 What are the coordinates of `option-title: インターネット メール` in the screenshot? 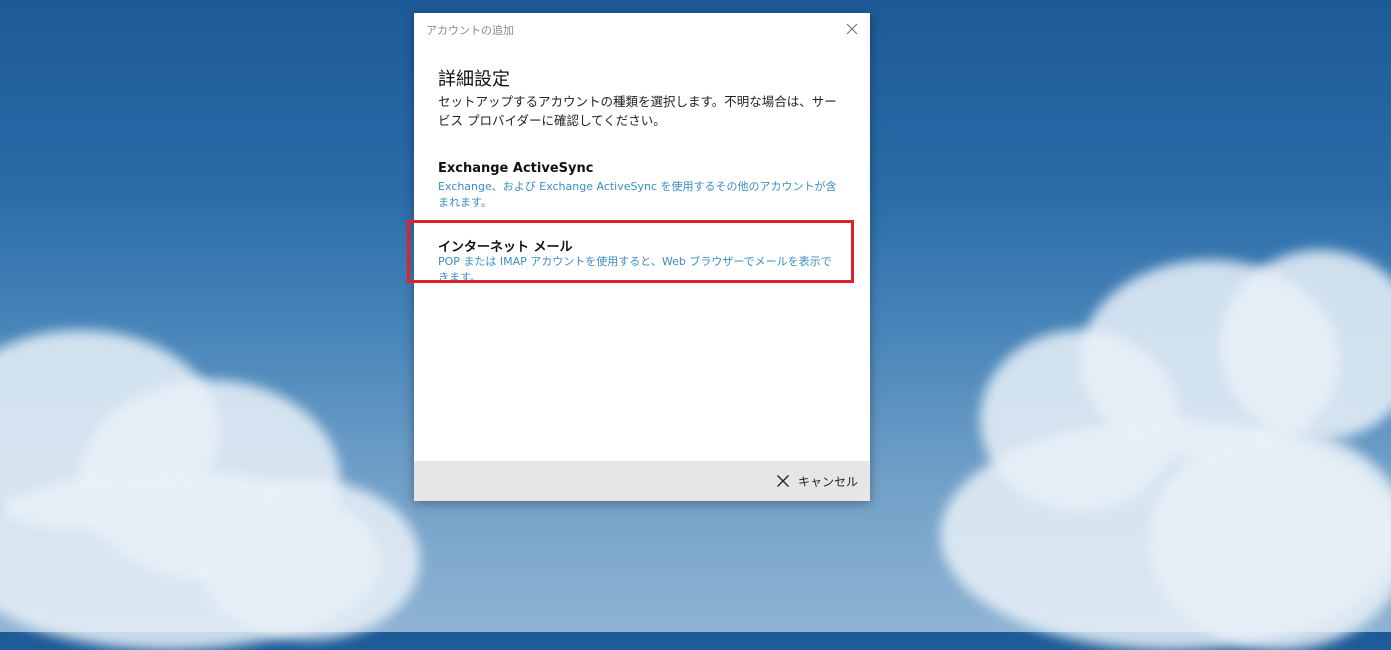 It's located at (505, 247).